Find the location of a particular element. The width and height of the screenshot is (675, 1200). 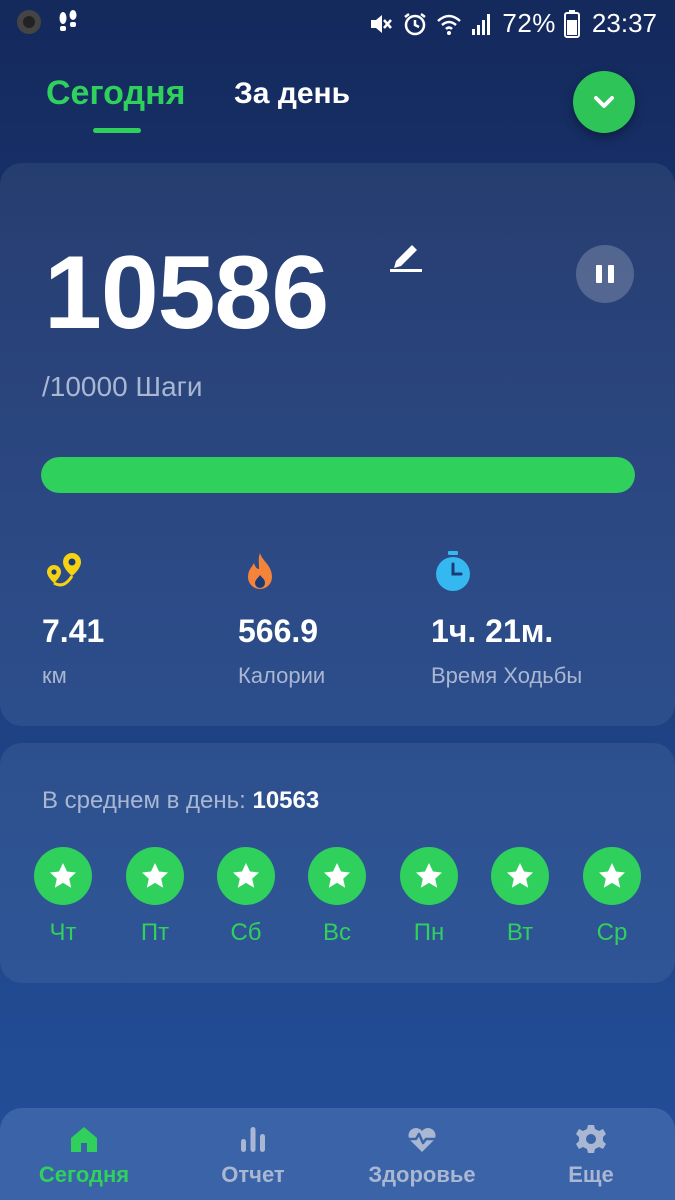

steps-progress-bar is located at coordinates (338, 475).